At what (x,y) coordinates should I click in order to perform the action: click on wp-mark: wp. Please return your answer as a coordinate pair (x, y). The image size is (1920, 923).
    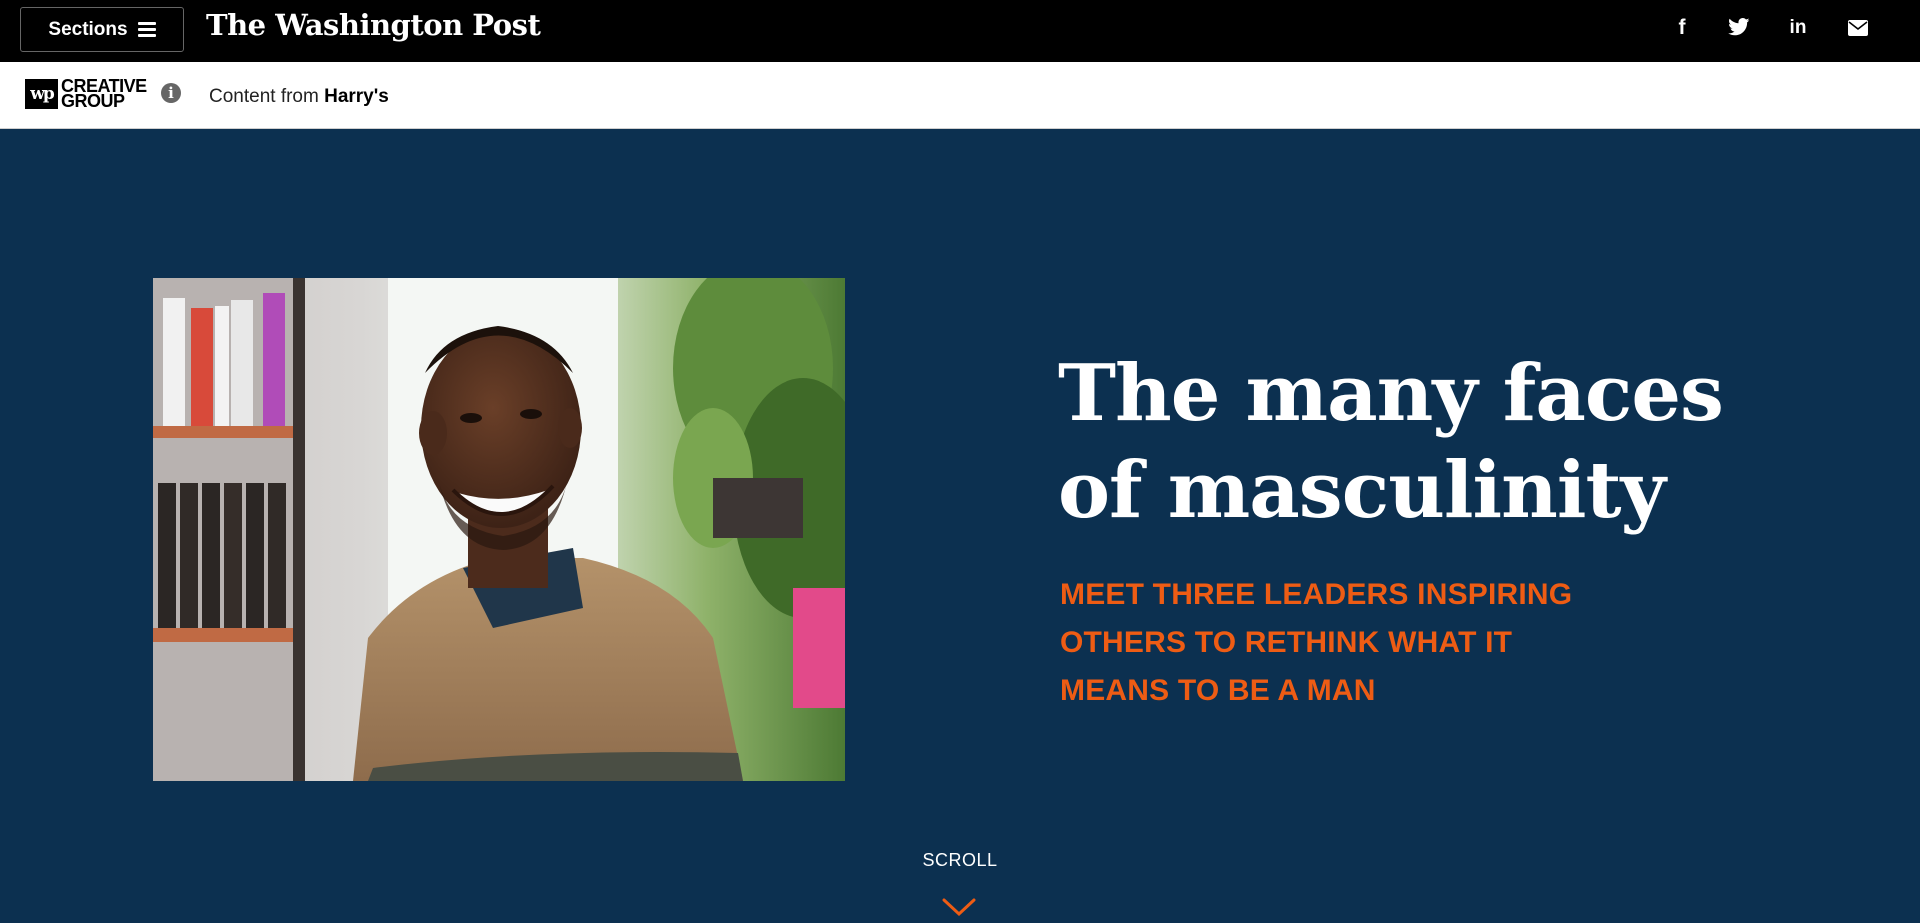
    Looking at the image, I should click on (41, 94).